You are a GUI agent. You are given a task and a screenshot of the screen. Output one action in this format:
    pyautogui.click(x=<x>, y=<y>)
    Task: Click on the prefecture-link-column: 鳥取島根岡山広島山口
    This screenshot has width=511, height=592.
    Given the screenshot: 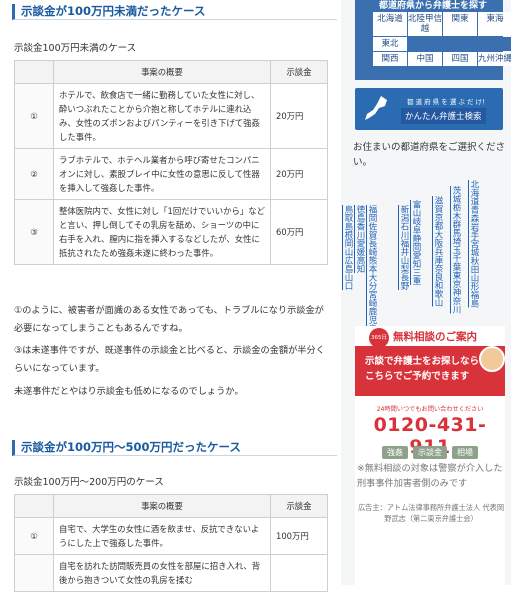 What is the action you would take?
    pyautogui.click(x=348, y=247)
    